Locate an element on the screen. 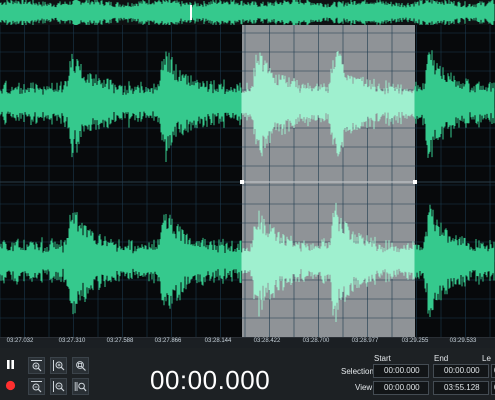 This screenshot has width=495, height=400. zoom-out-vertical-button is located at coordinates (36, 386).